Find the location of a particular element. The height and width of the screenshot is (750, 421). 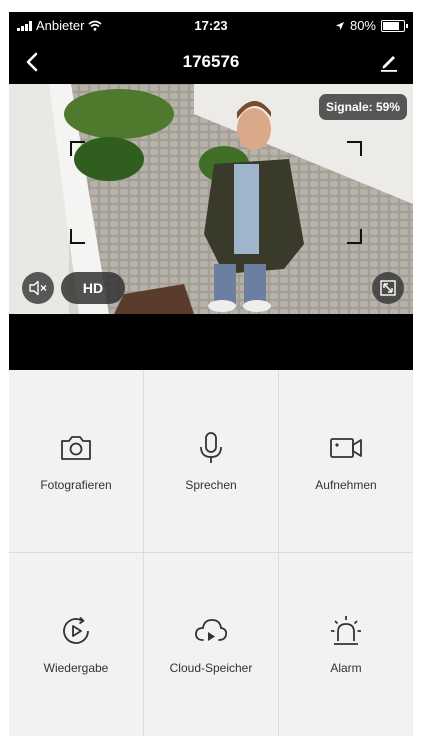

playback-button: Wiedergabe is located at coordinates (76, 644).